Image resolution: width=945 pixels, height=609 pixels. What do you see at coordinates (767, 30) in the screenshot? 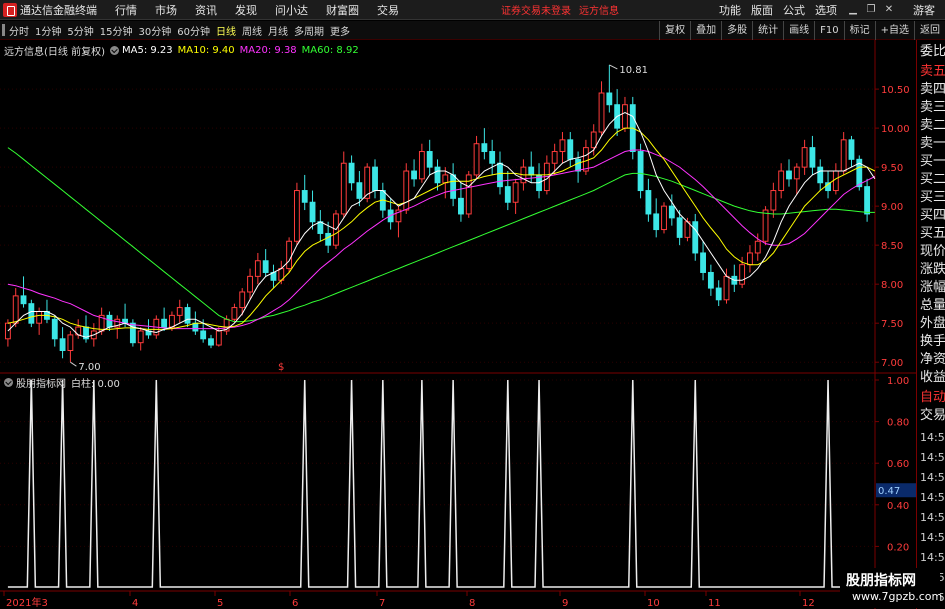
I see `stats-button: 统计` at bounding box center [767, 30].